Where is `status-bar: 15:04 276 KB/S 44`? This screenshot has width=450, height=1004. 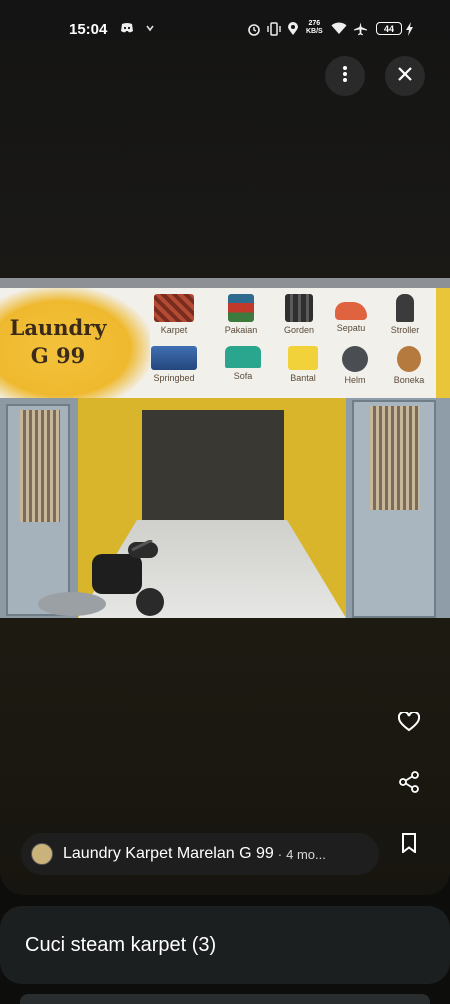
status-bar: 15:04 276 KB/S 44 is located at coordinates (225, 30).